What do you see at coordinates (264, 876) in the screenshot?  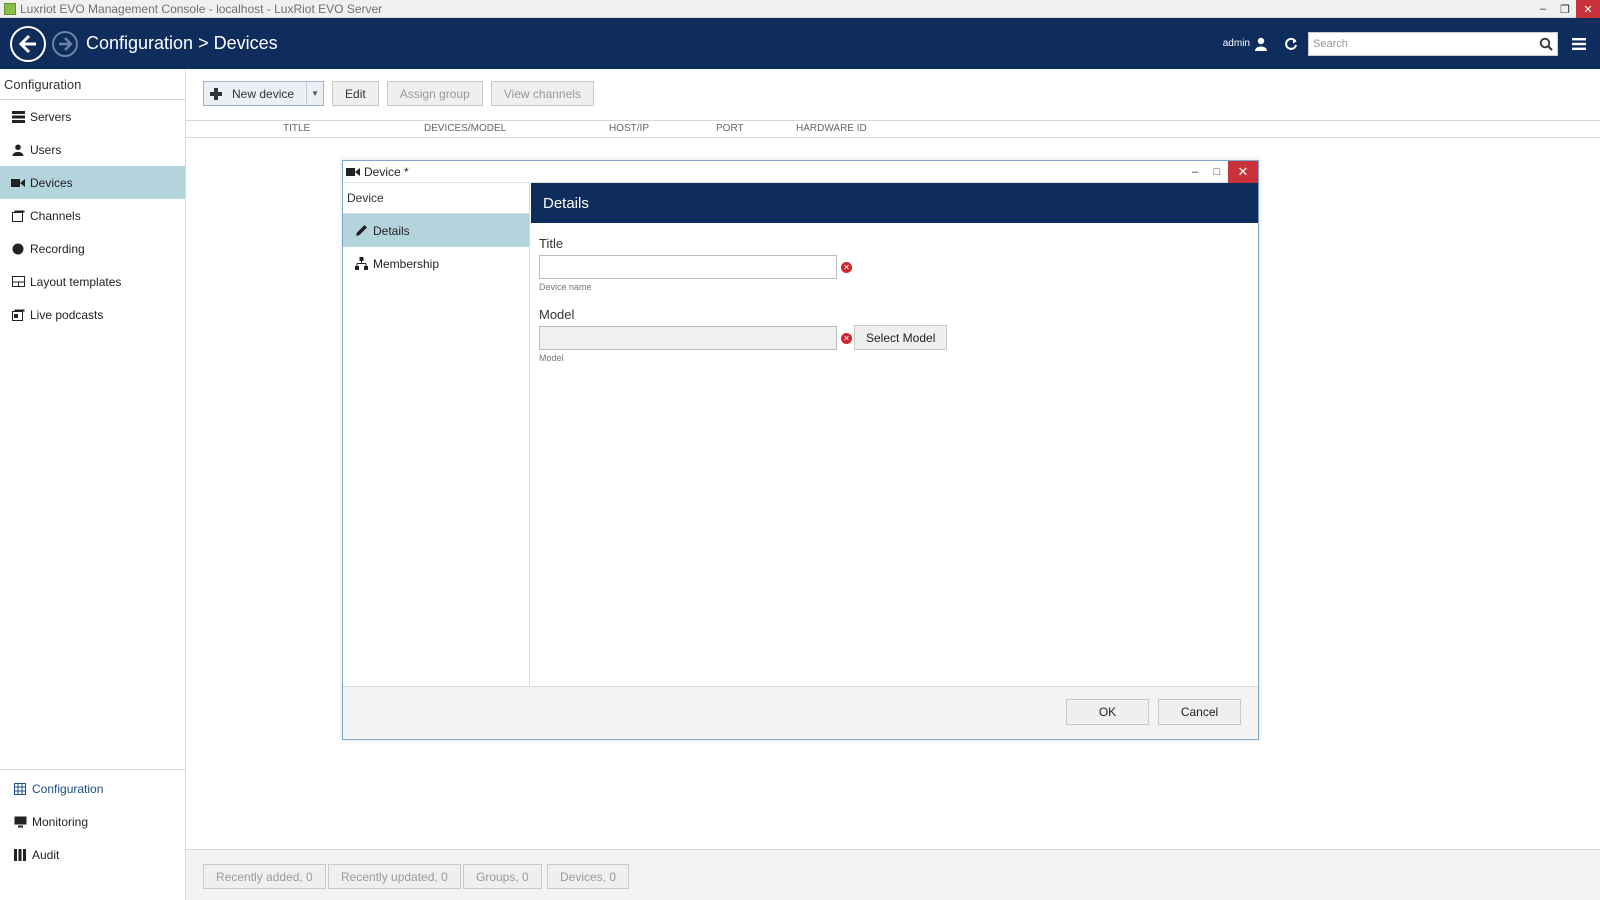 I see `recently-added-button: Recently added, 0` at bounding box center [264, 876].